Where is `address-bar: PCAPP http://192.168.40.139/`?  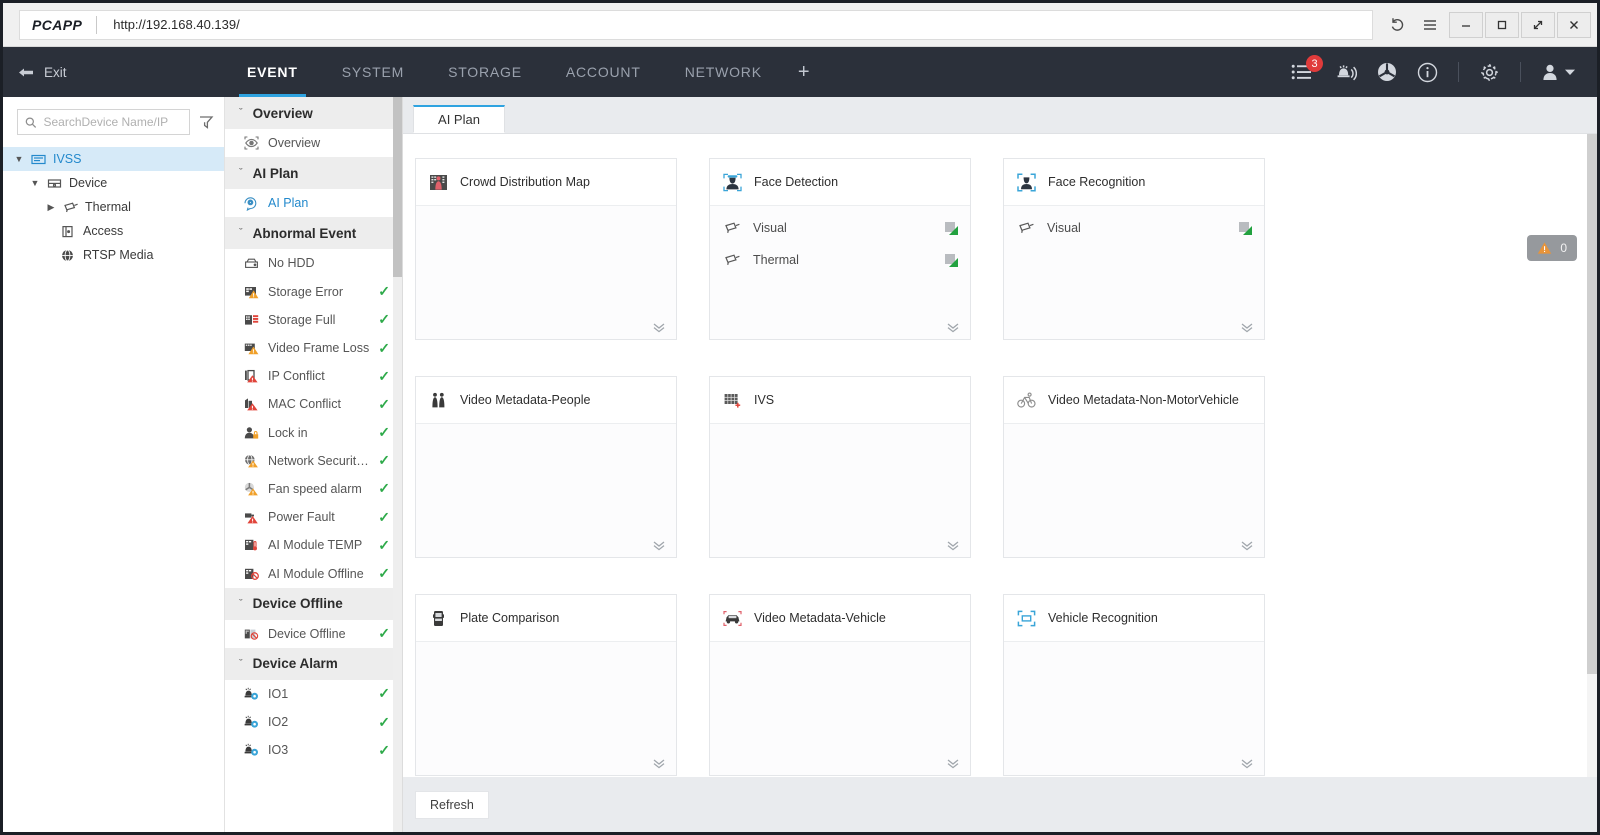
address-bar: PCAPP http://192.168.40.139/ is located at coordinates (696, 24).